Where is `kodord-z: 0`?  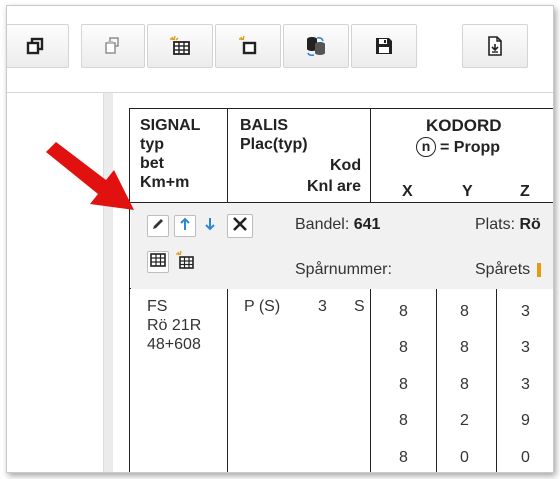
kodord-z: 0 is located at coordinates (525, 457).